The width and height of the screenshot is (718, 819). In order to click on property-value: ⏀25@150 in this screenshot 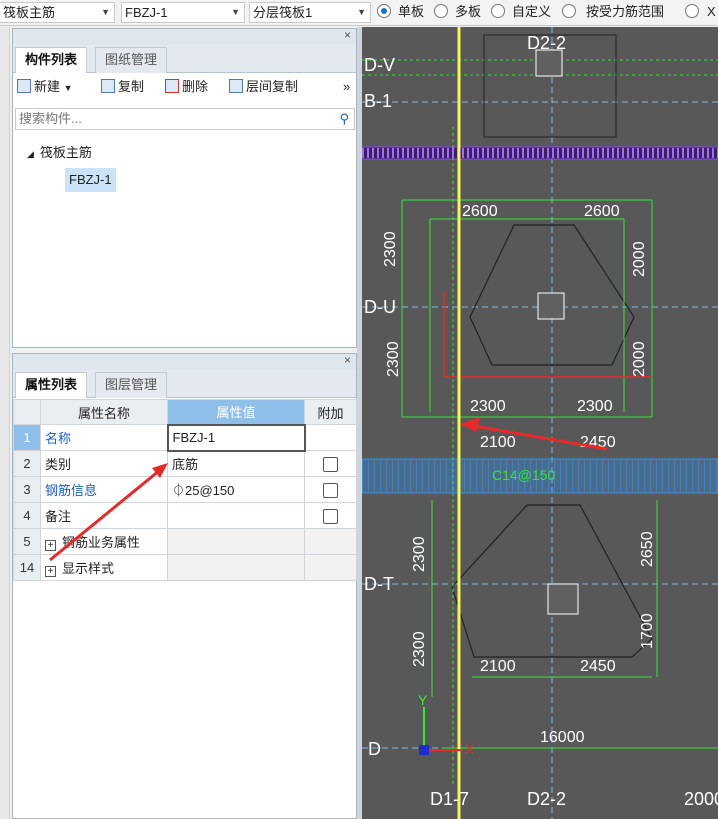, I will do `click(236, 489)`.